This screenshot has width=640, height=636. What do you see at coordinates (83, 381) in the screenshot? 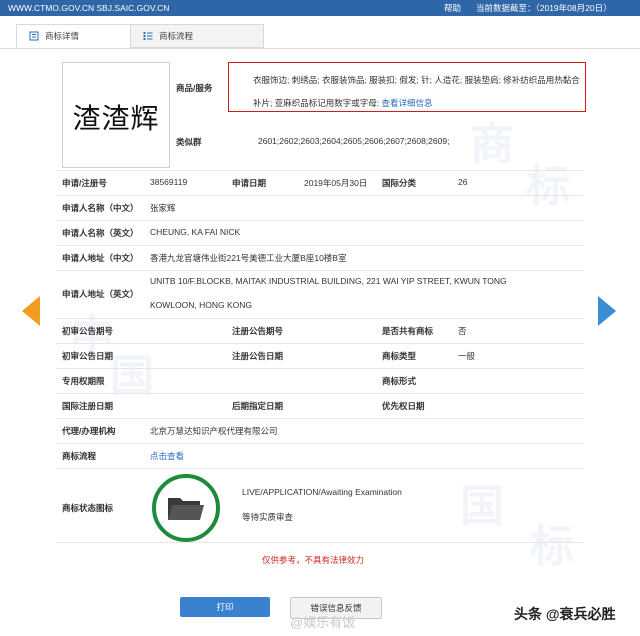
I see `exclusive-period-label: 专用权期限` at bounding box center [83, 381].